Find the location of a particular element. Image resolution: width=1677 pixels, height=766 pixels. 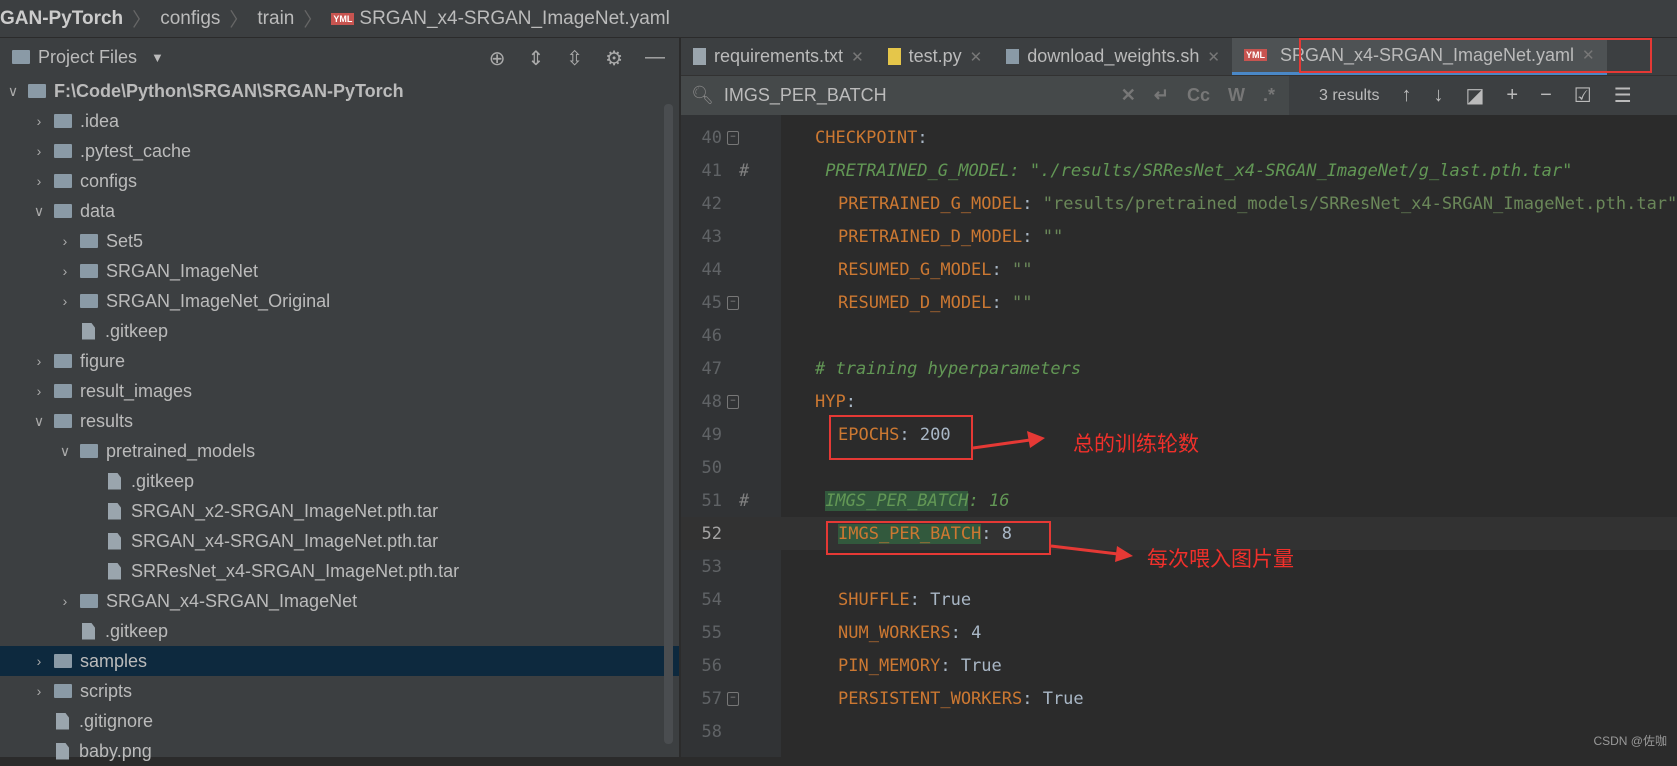

batch-arrow is located at coordinates (1084, 550).